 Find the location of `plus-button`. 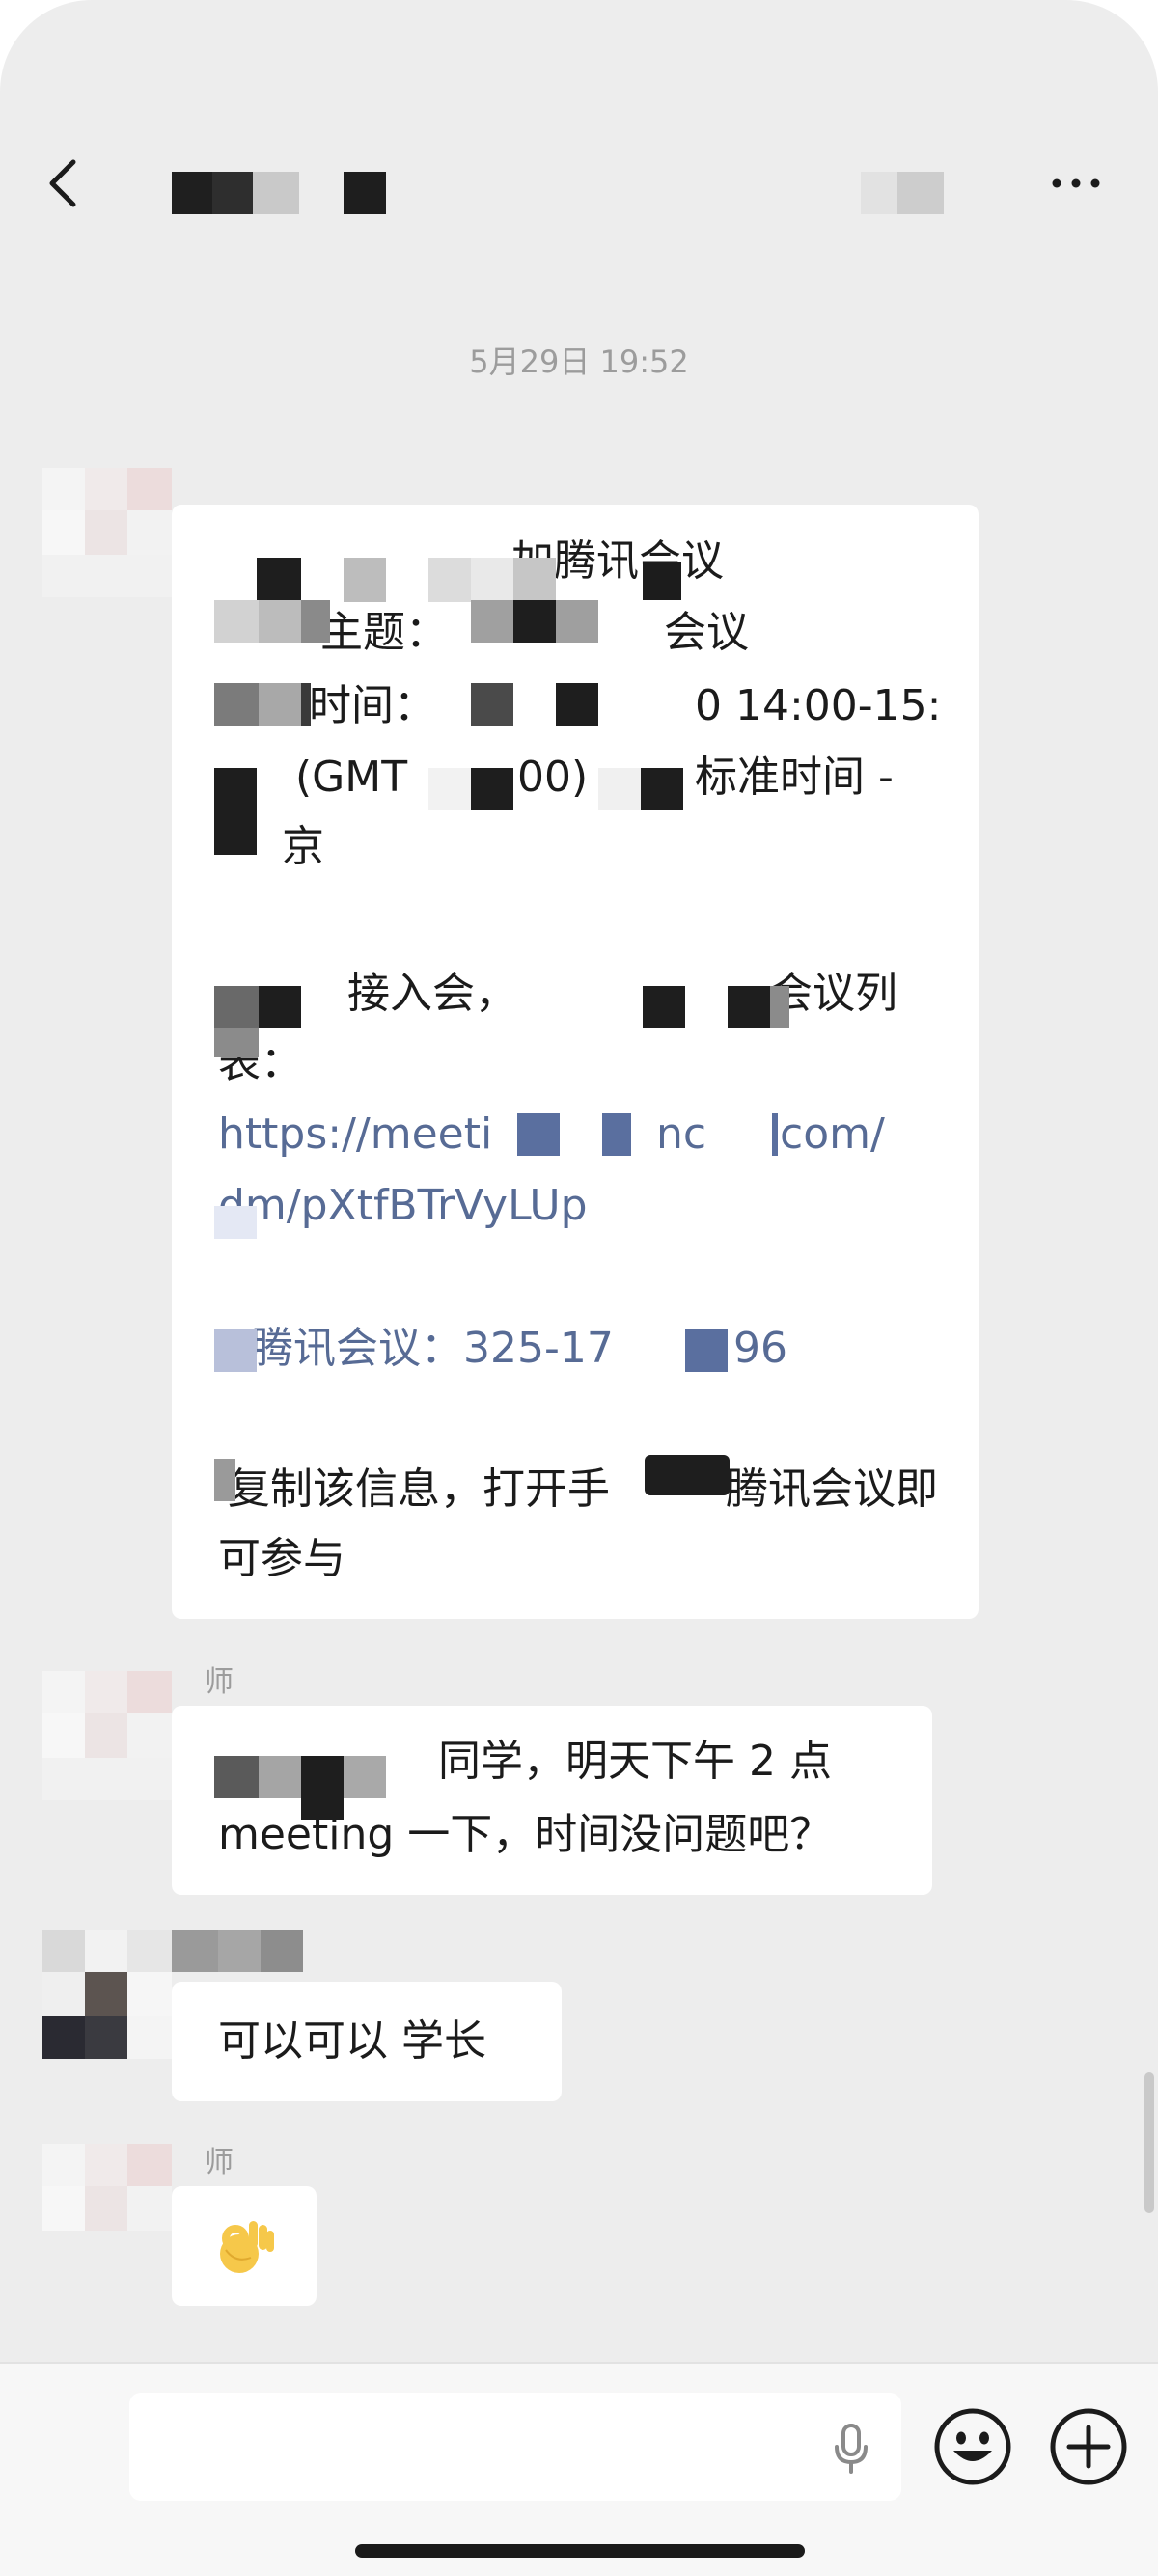

plus-button is located at coordinates (1088, 2447).